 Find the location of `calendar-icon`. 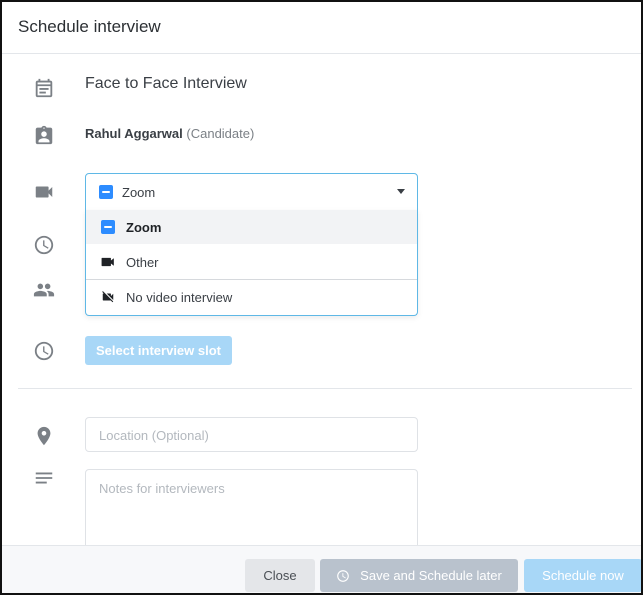

calendar-icon is located at coordinates (44, 88).